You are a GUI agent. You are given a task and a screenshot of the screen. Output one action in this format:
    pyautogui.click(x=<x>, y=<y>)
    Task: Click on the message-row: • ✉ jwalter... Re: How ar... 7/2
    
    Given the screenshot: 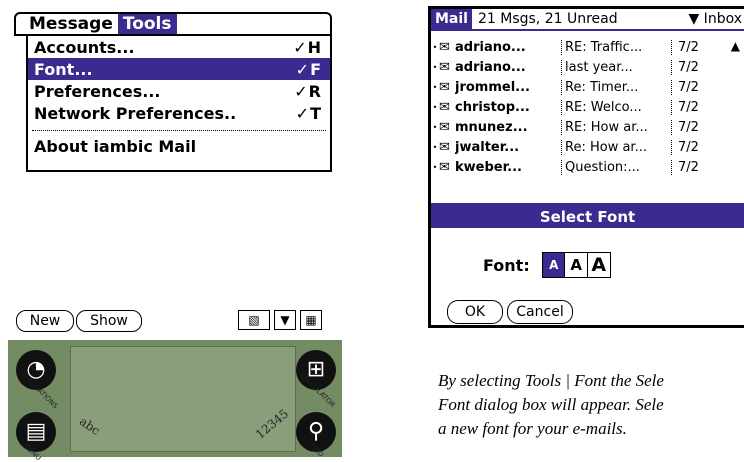 What is the action you would take?
    pyautogui.click(x=587, y=147)
    